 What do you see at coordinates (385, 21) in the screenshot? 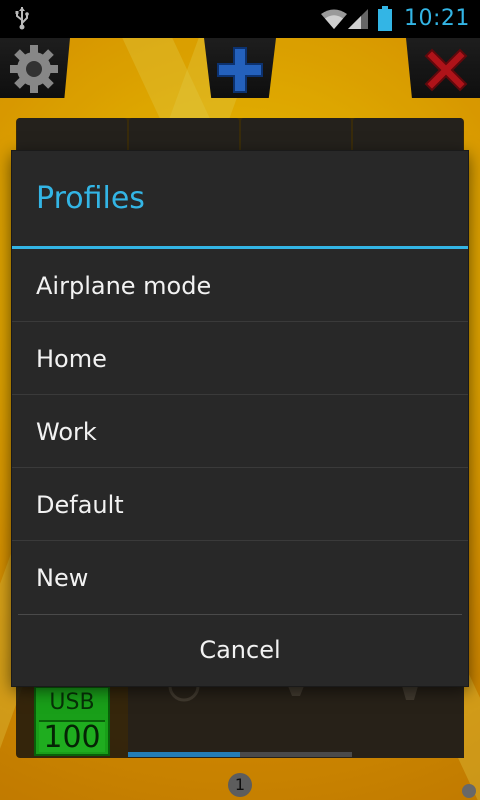
I see `battery-icon` at bounding box center [385, 21].